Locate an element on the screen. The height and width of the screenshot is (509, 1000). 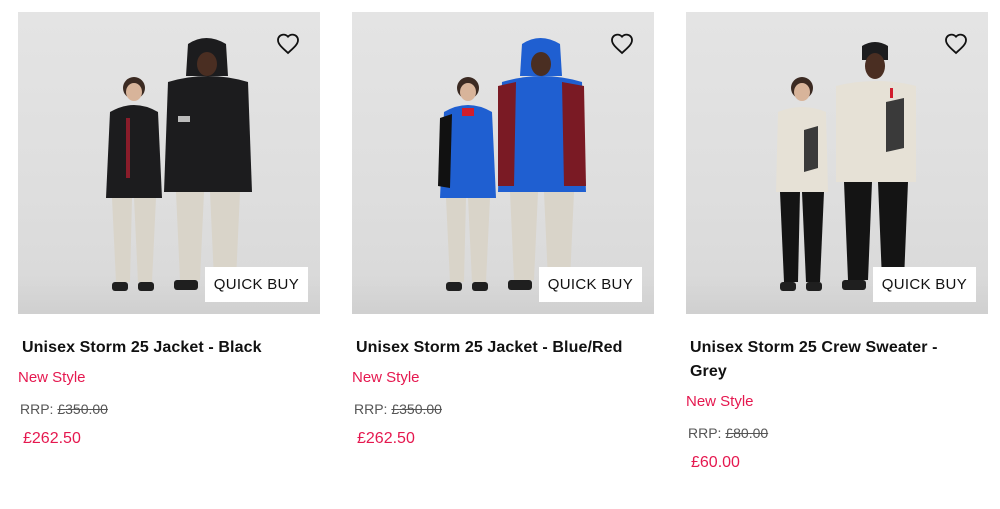
product-title: Unisex Storm 25 Jacket - Blue/Red is located at coordinates (491, 348).